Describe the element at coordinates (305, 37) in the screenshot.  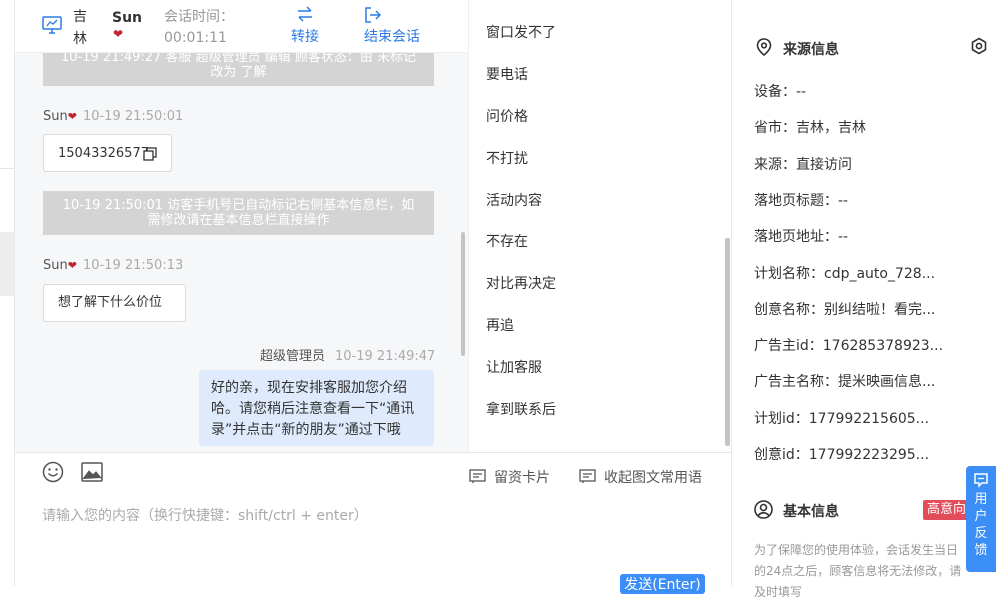
I see `transfer-label: 转接` at that location.